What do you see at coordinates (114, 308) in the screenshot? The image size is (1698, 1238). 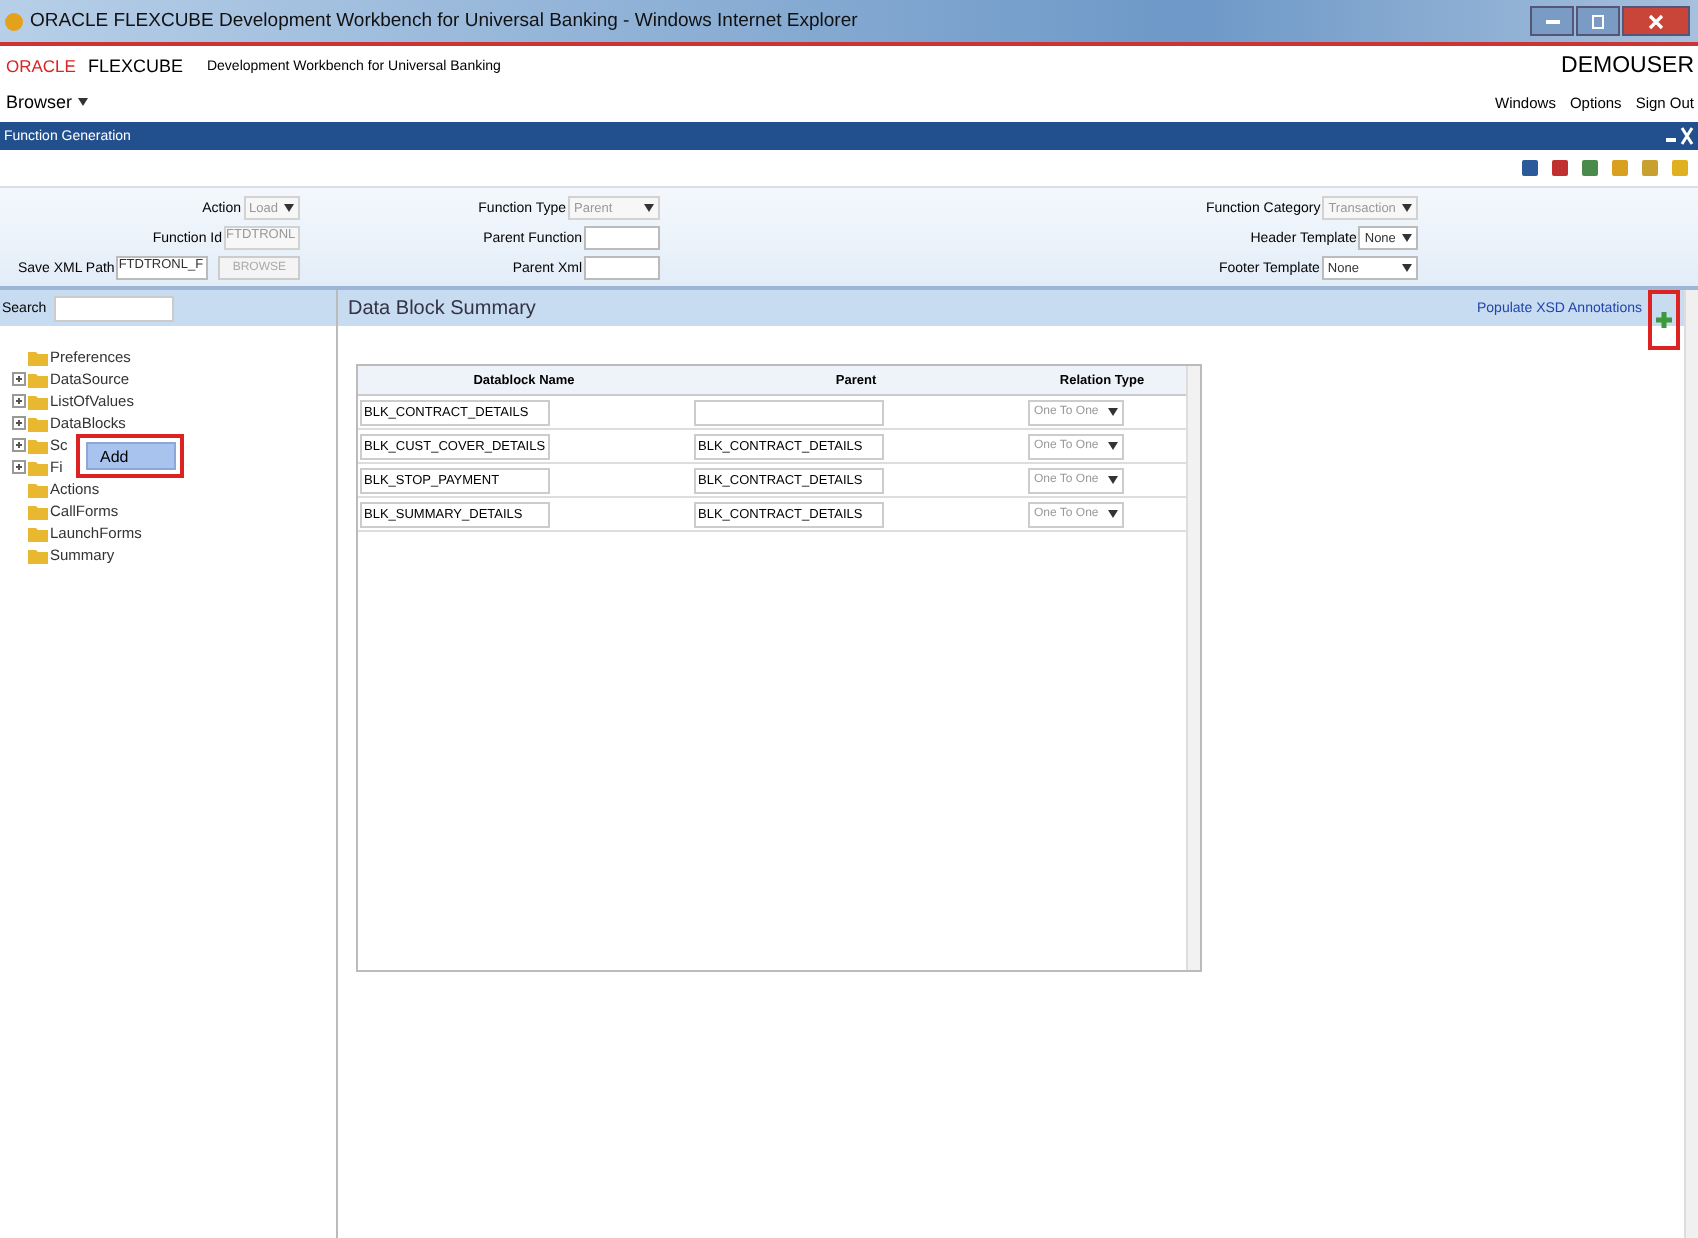 I see `search-field` at bounding box center [114, 308].